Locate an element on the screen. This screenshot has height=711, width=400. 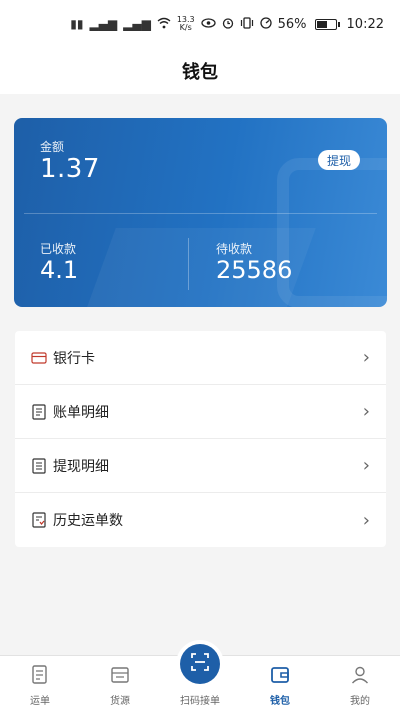
withdraw-button: 提现 is located at coordinates (339, 160).